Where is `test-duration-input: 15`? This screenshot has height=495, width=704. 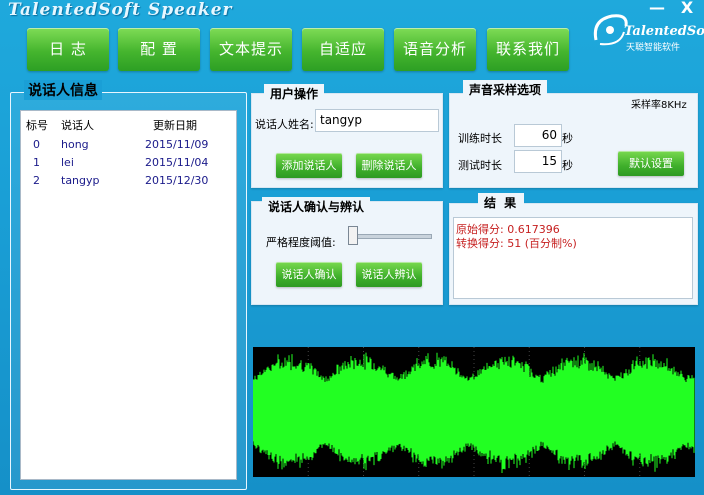 test-duration-input: 15 is located at coordinates (538, 161).